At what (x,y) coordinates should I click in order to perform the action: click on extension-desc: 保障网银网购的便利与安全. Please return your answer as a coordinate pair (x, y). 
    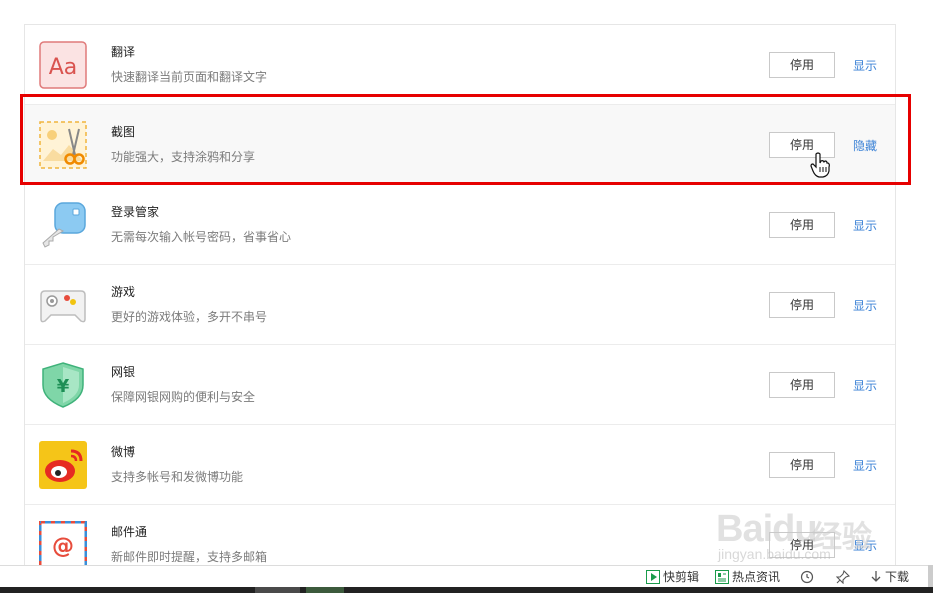
    Looking at the image, I should click on (183, 397).